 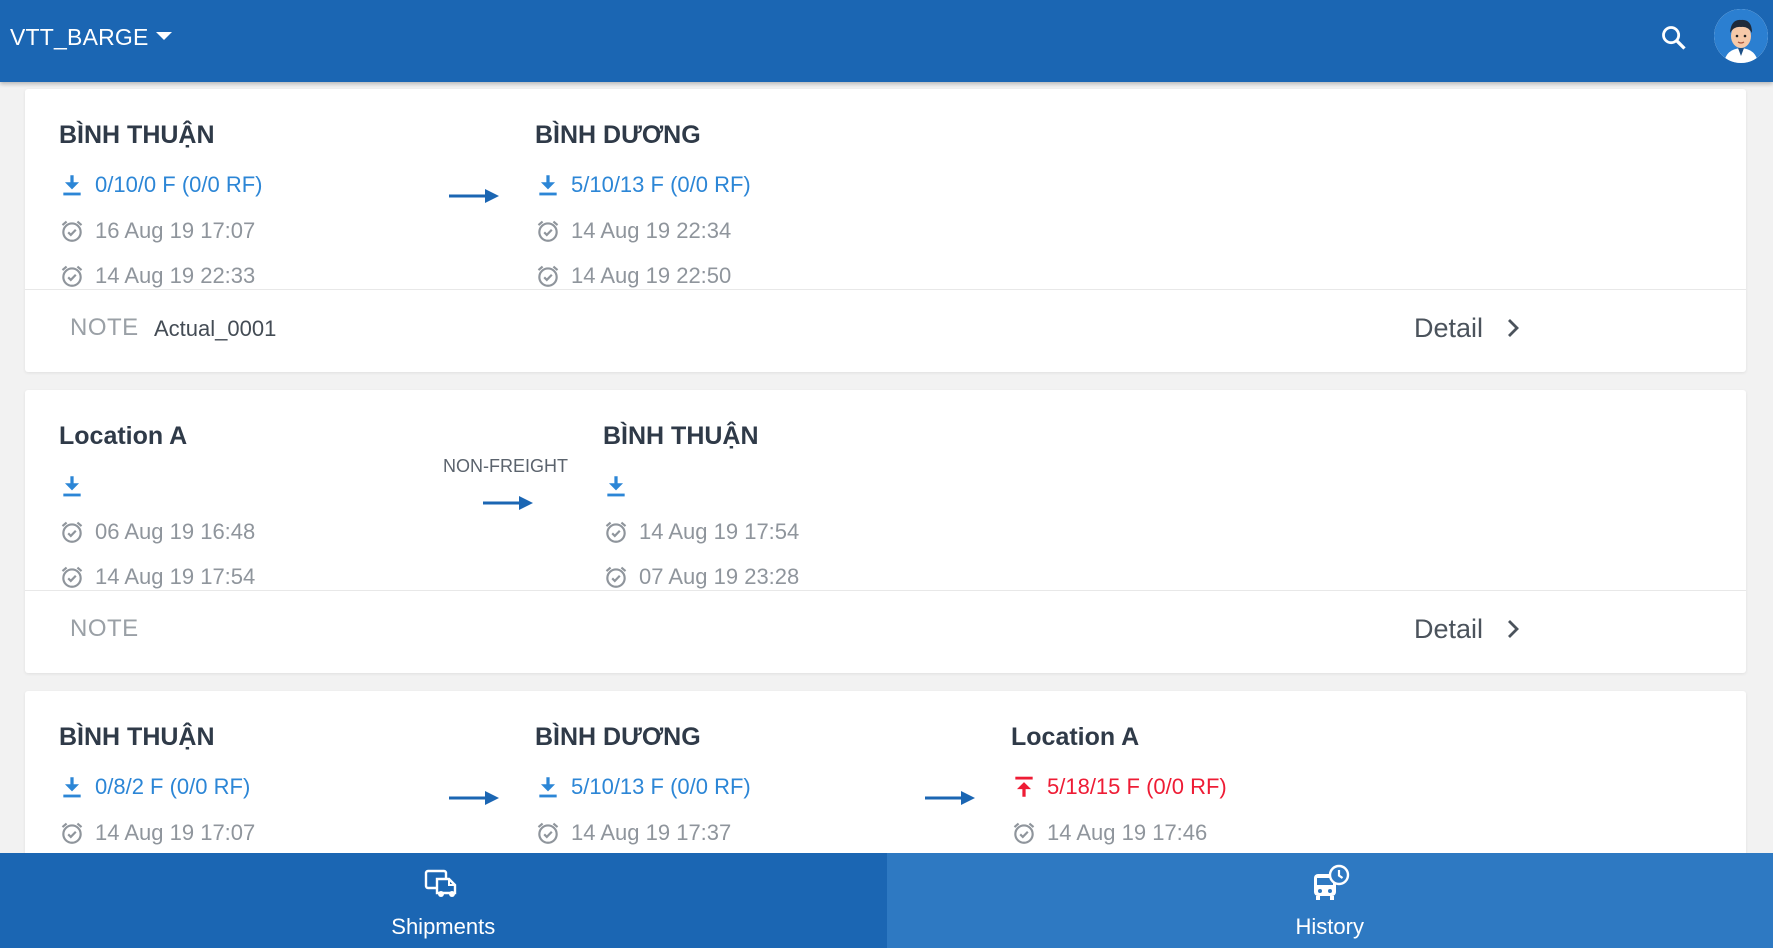 I want to click on card-footer: NOTE Detail, so click(x=885, y=632).